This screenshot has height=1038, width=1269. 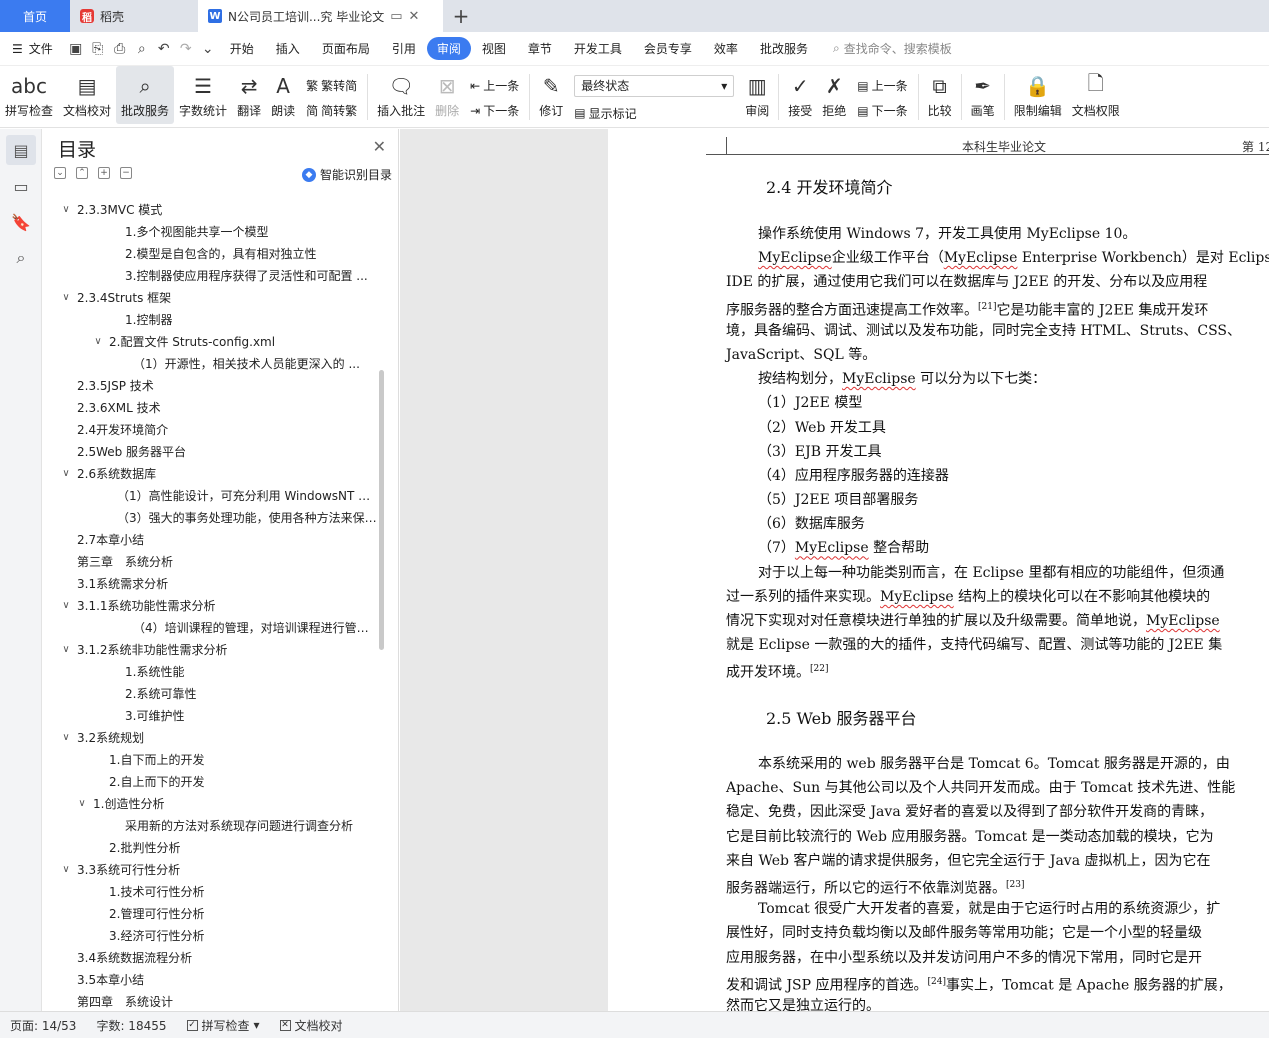 I want to click on document-permission-button: 🗋 文档权限, so click(x=1096, y=95).